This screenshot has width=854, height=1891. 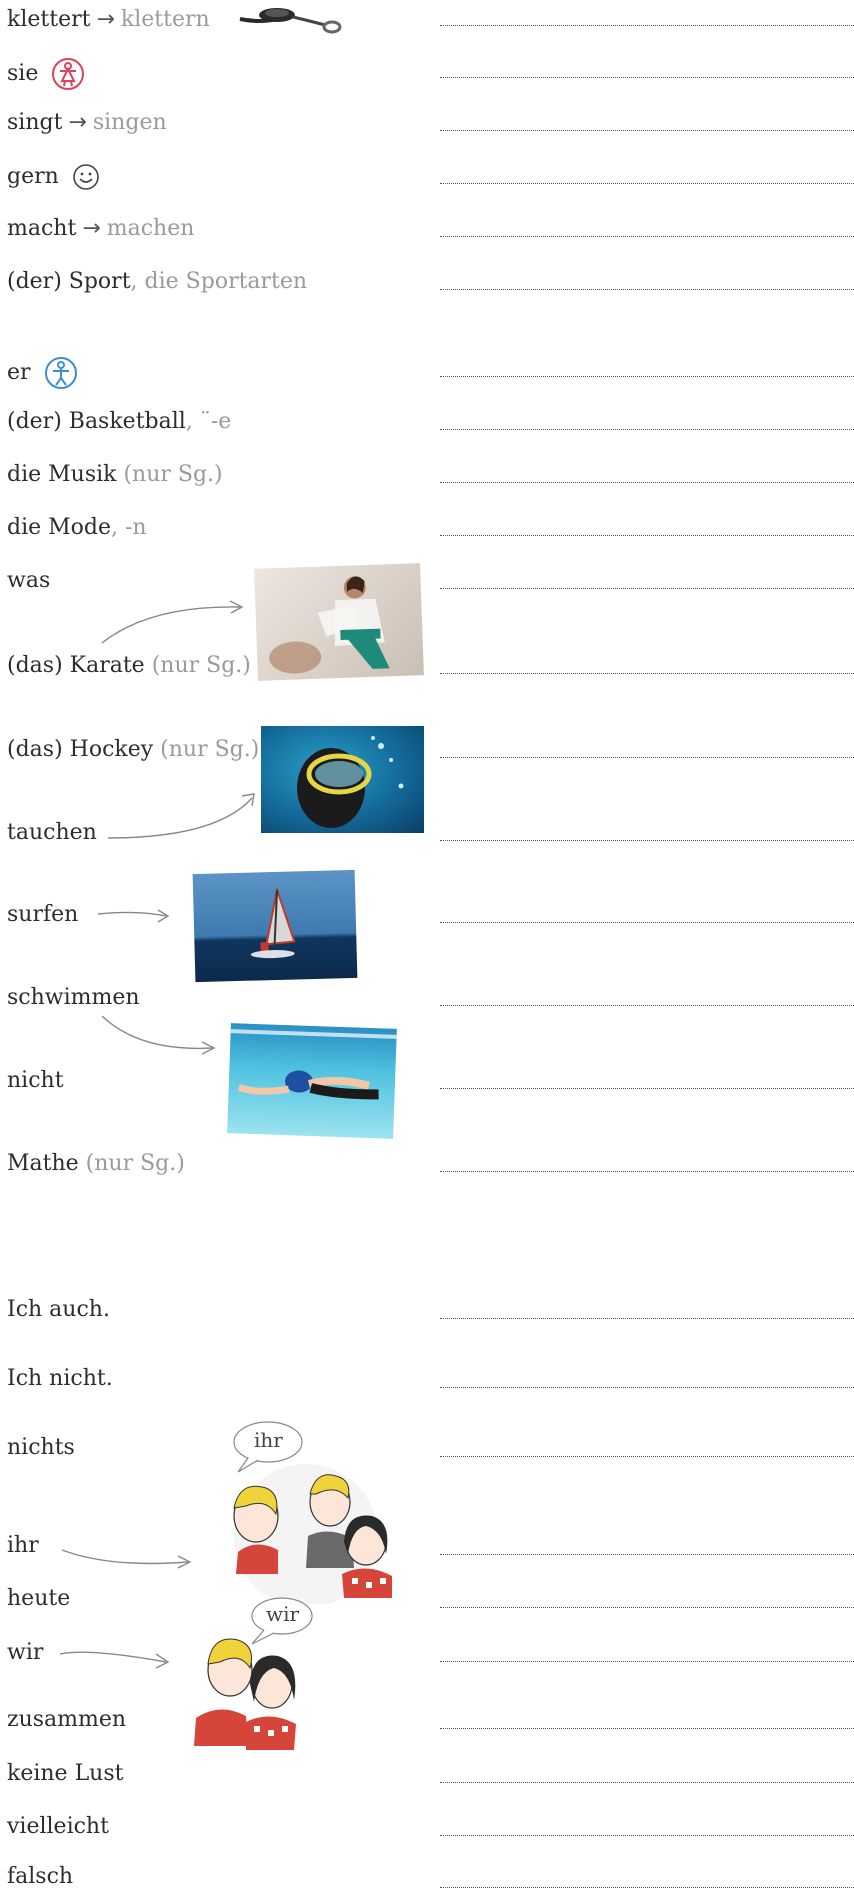 I want to click on vocab-row-was: was, so click(x=28, y=581).